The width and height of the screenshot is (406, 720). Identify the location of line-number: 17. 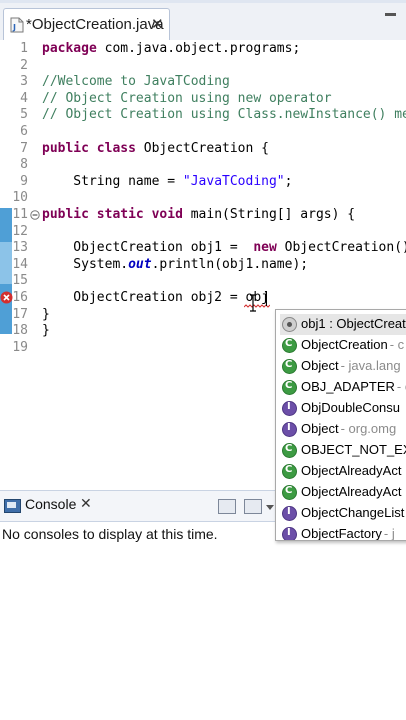
(20, 314).